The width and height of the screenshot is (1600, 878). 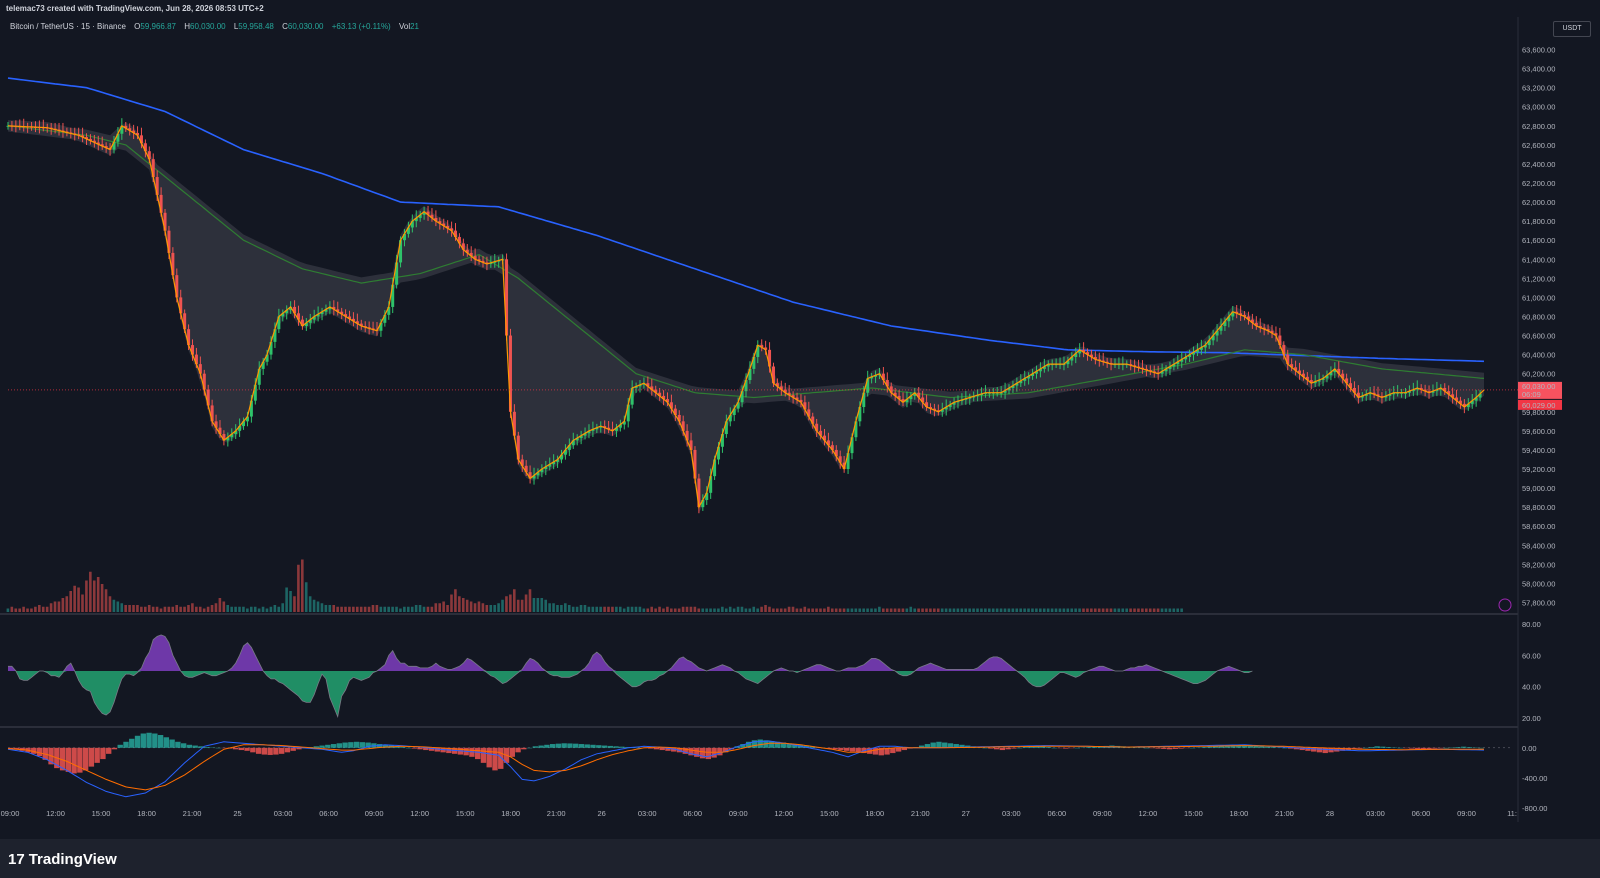 What do you see at coordinates (746, 769) in the screenshot?
I see `macd-line` at bounding box center [746, 769].